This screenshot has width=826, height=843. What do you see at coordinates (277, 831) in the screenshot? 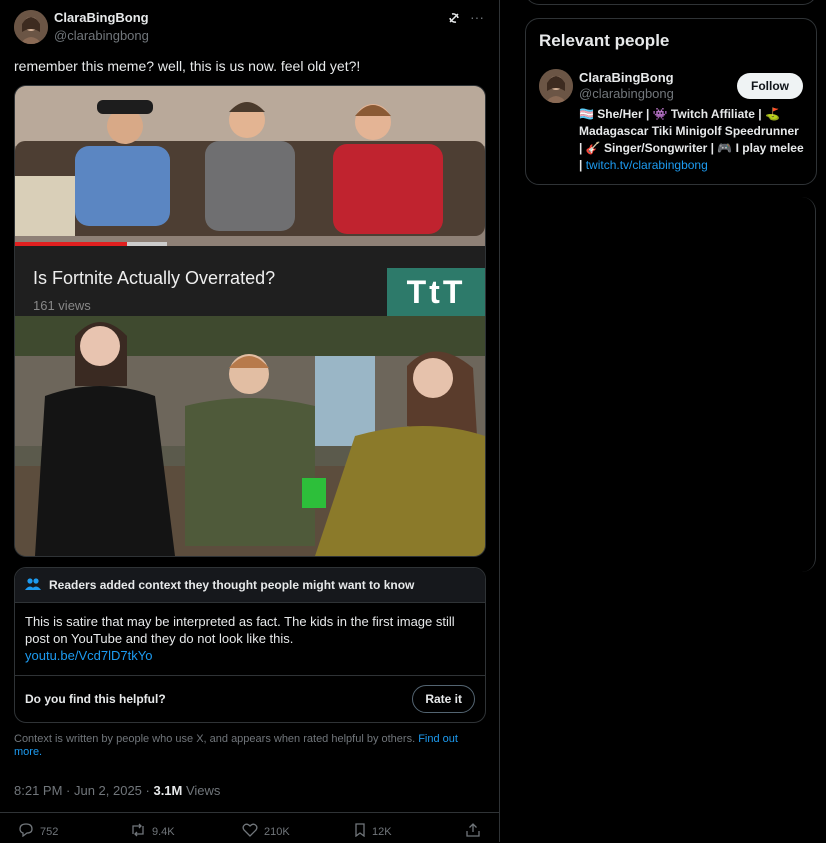
I see `like-count: 210K` at bounding box center [277, 831].